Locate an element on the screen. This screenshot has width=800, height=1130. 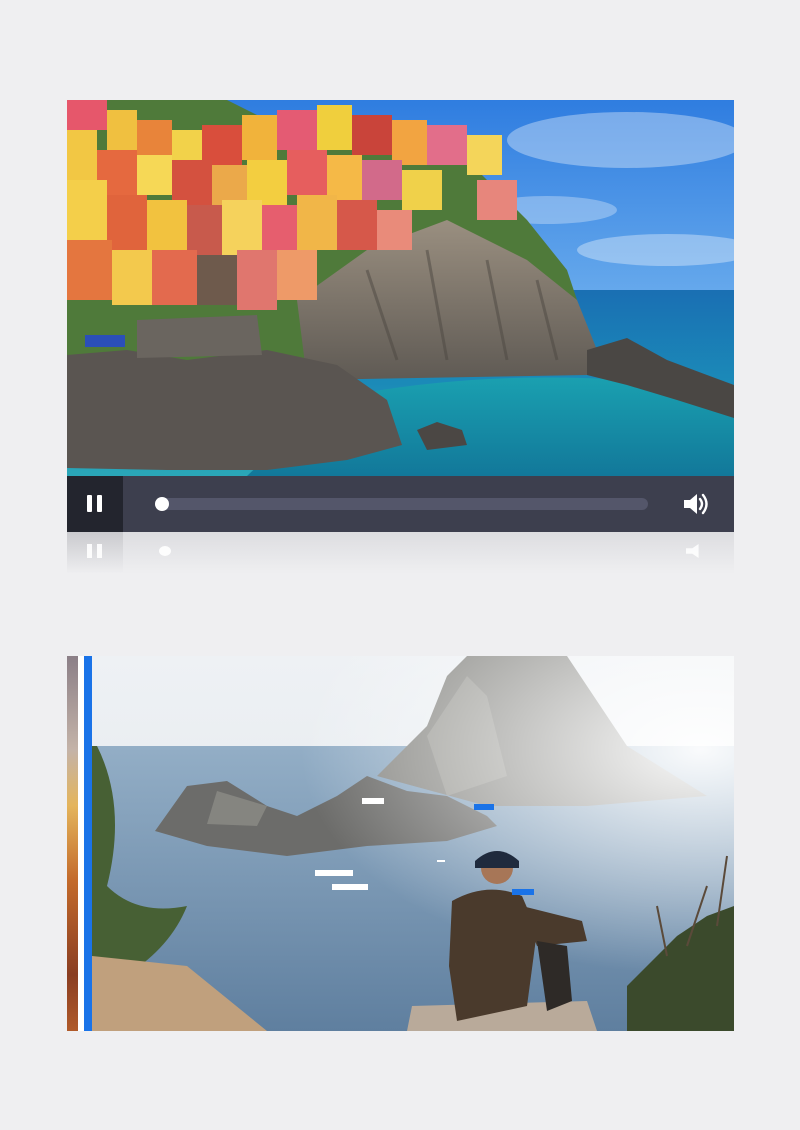
panel-left-image-strip is located at coordinates (72, 843).